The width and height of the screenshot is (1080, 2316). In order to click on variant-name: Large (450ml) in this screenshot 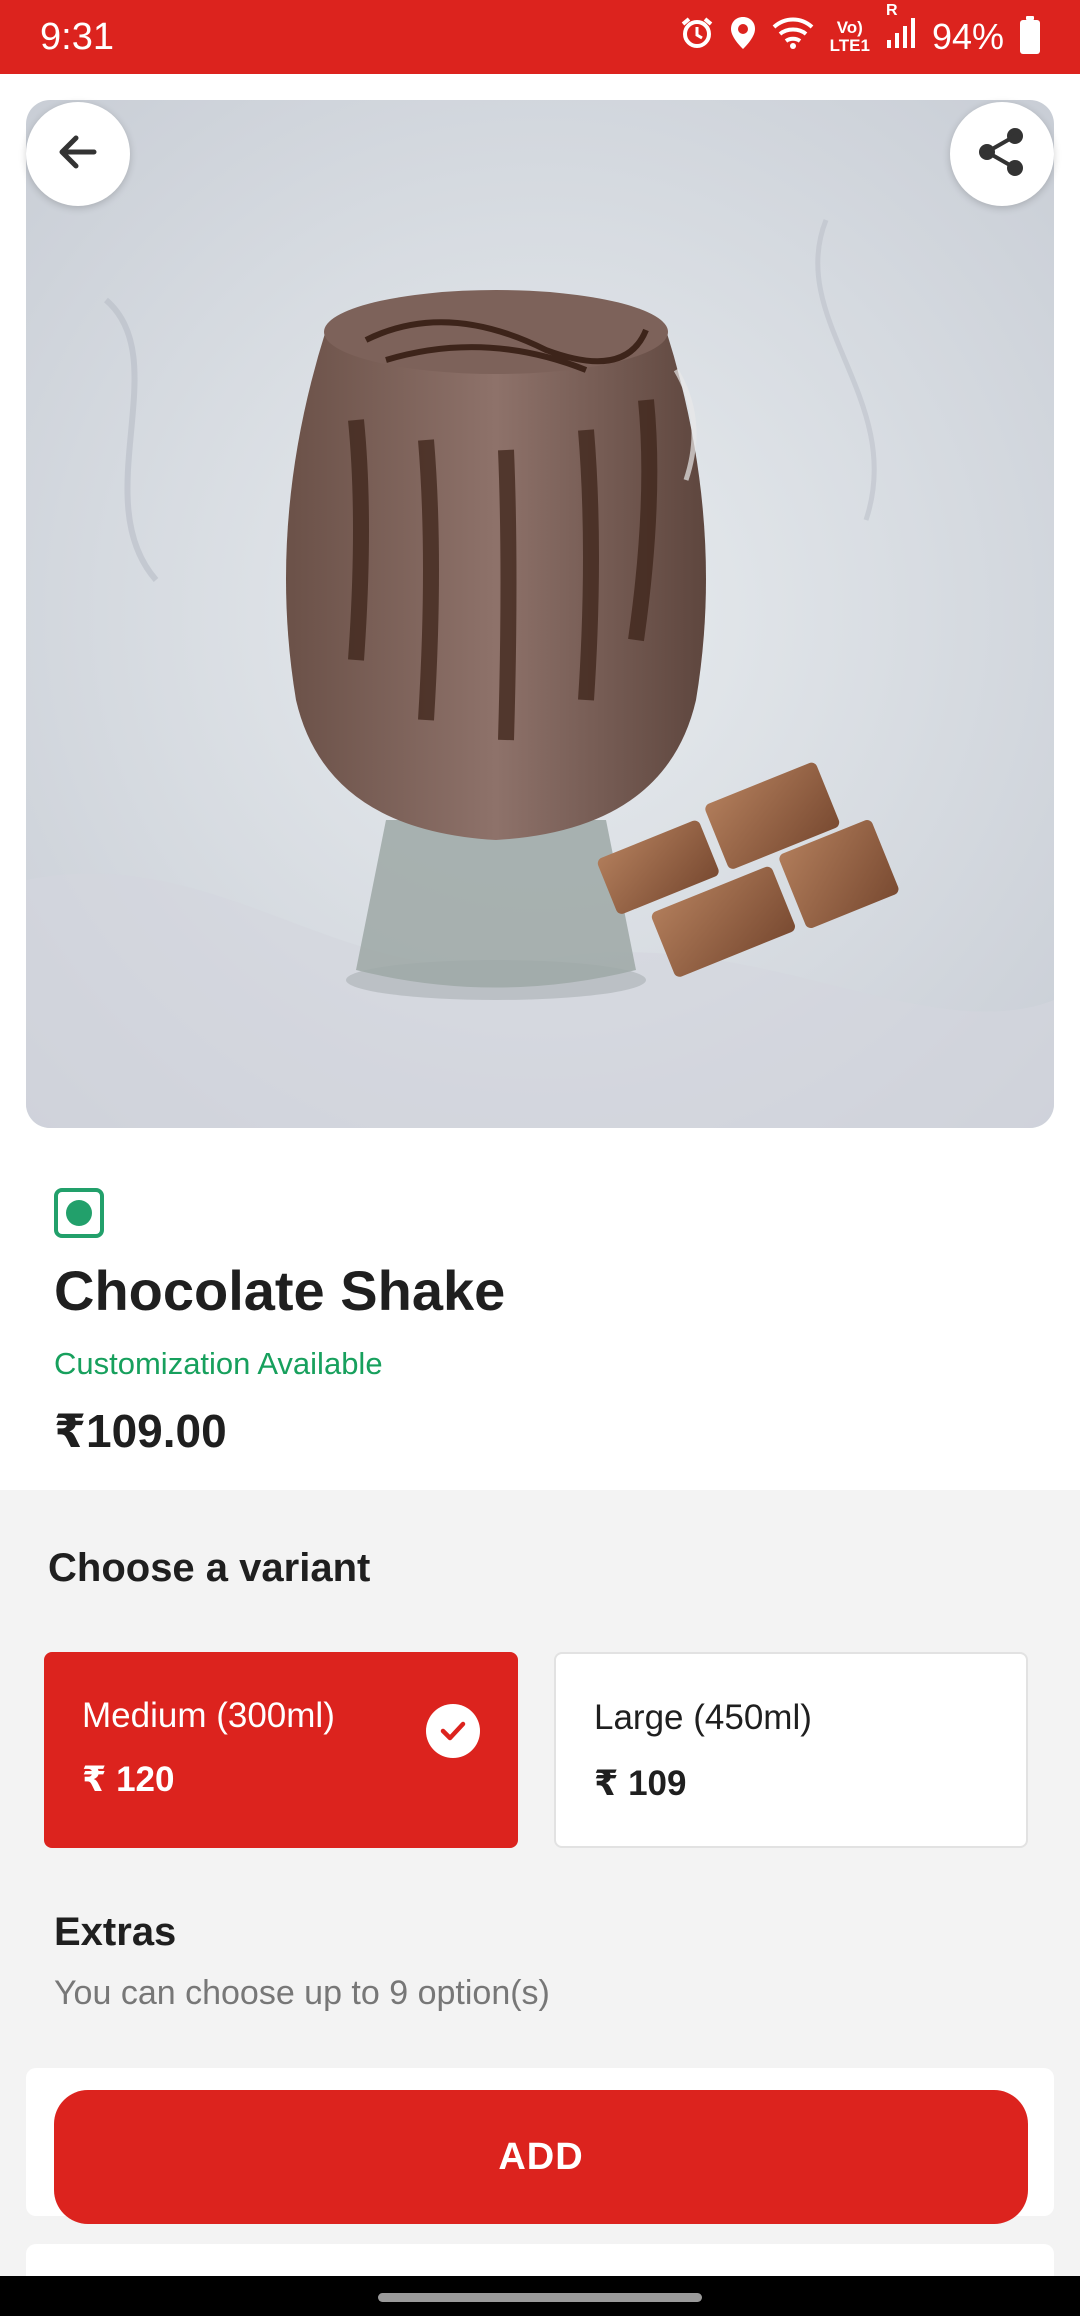, I will do `click(703, 1717)`.